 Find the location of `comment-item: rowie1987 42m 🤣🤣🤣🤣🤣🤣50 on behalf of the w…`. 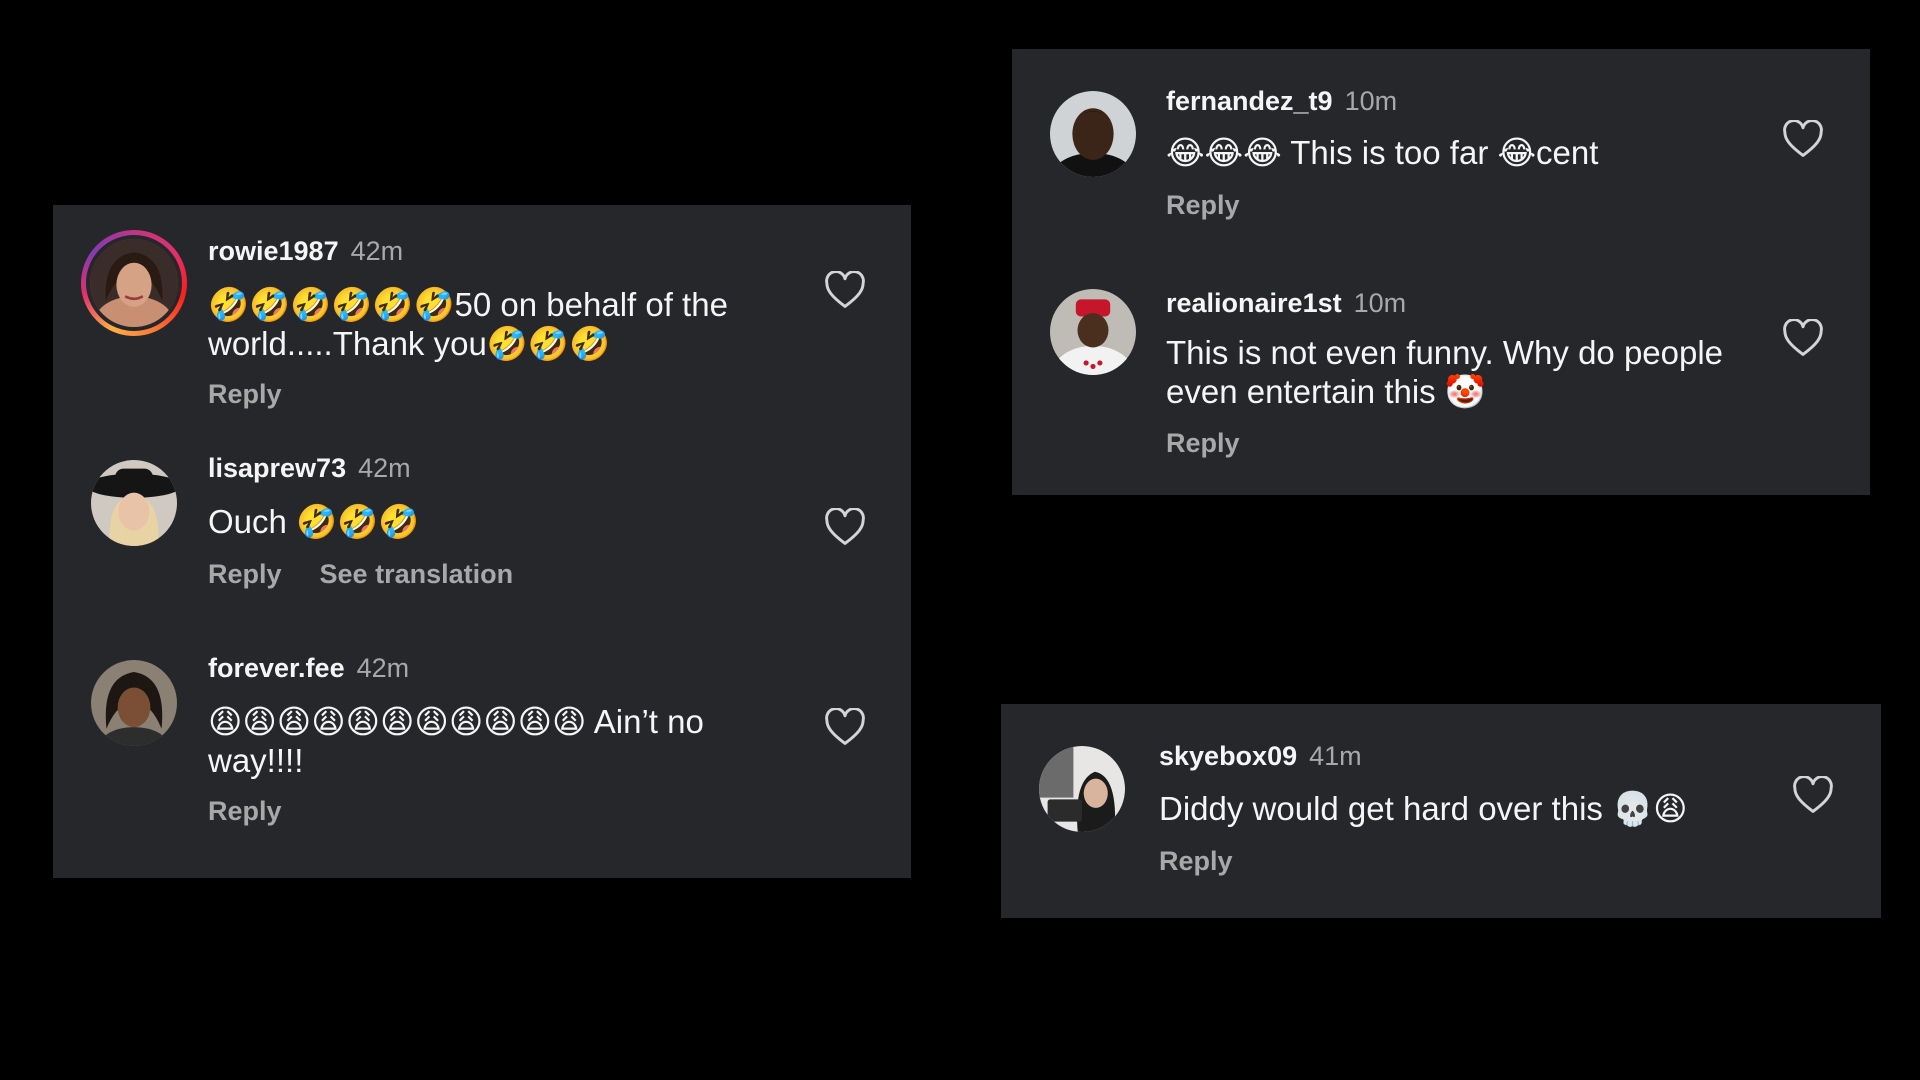

comment-item: rowie1987 42m 🤣🤣🤣🤣🤣🤣50 on behalf of the w… is located at coordinates (482, 315).